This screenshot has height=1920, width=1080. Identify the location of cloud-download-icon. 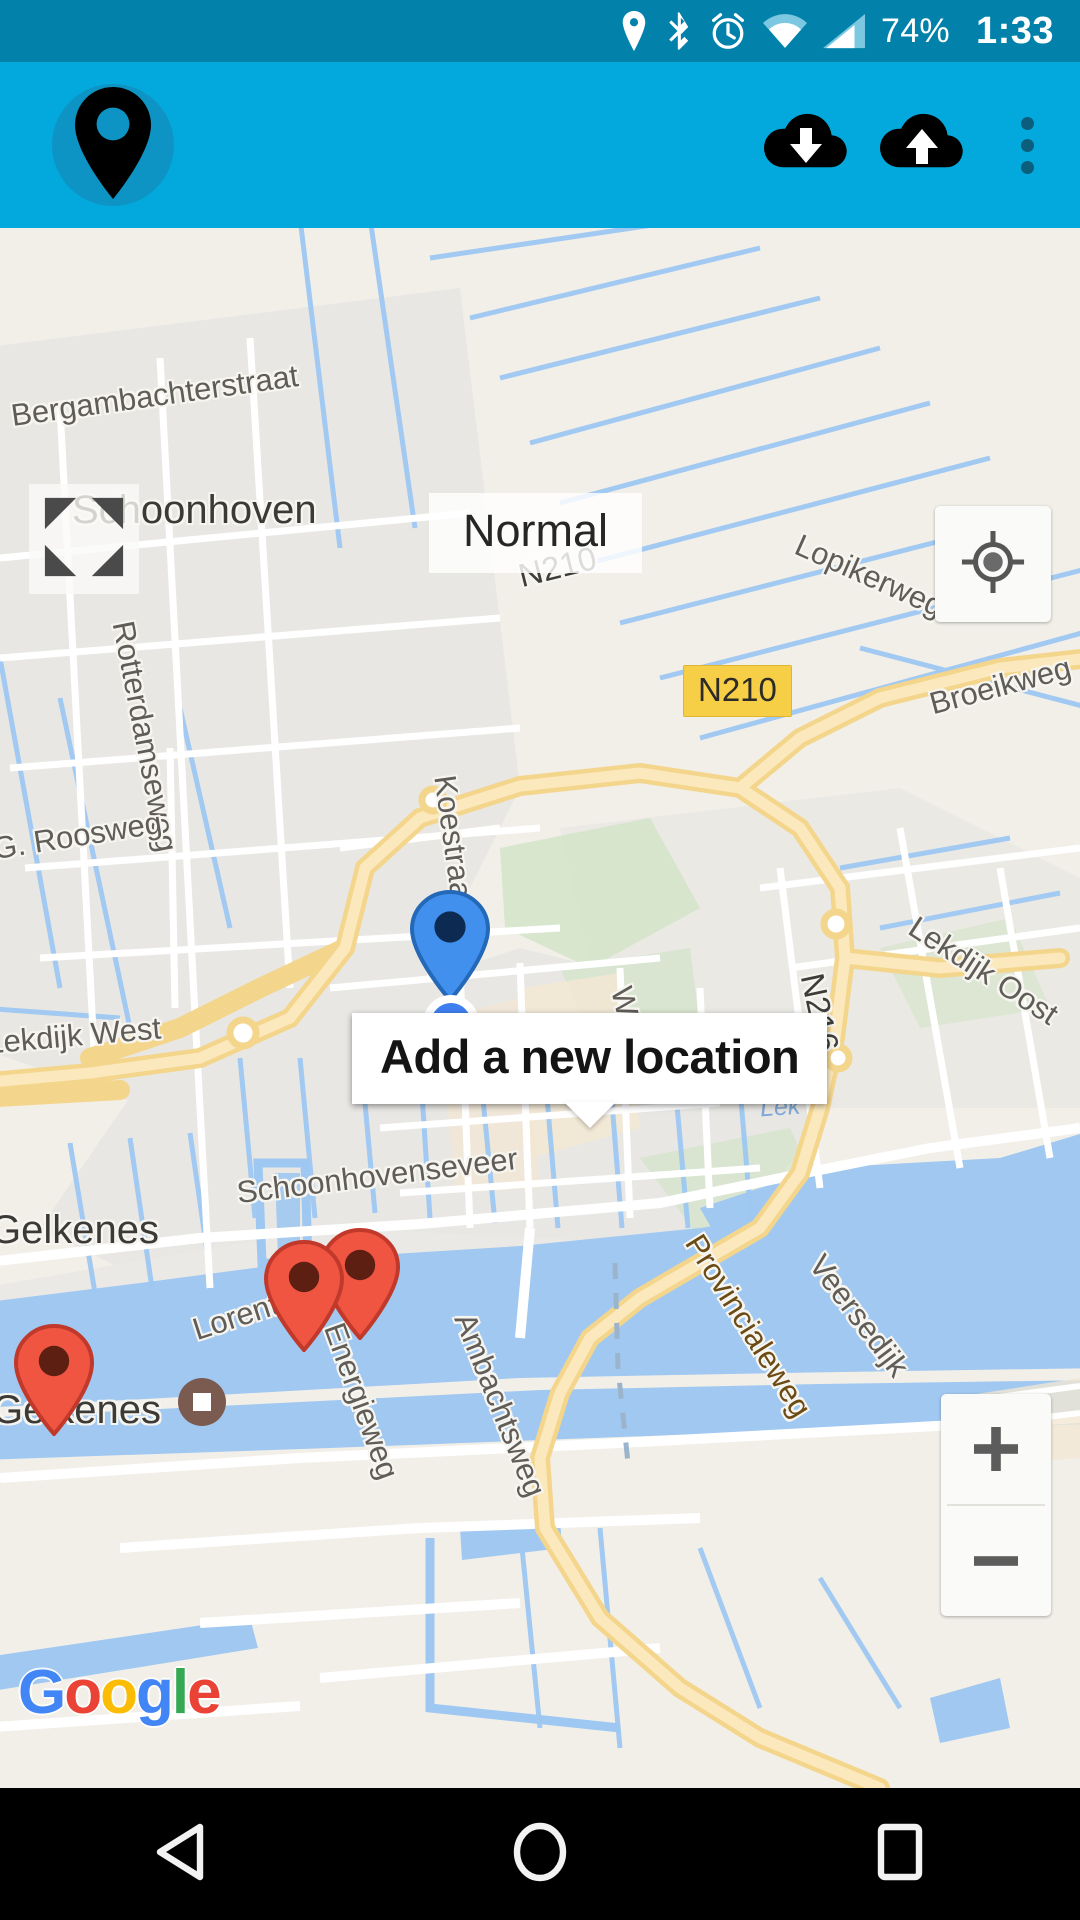
(805, 145).